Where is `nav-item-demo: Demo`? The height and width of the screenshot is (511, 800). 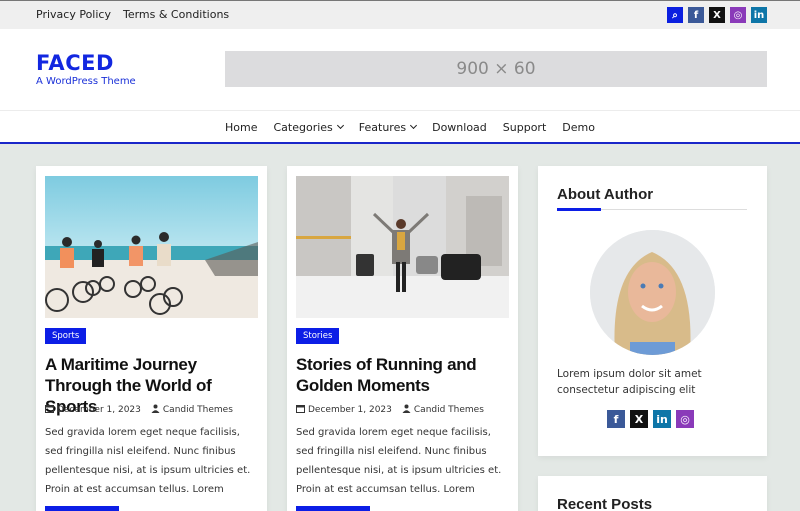 nav-item-demo: Demo is located at coordinates (578, 127).